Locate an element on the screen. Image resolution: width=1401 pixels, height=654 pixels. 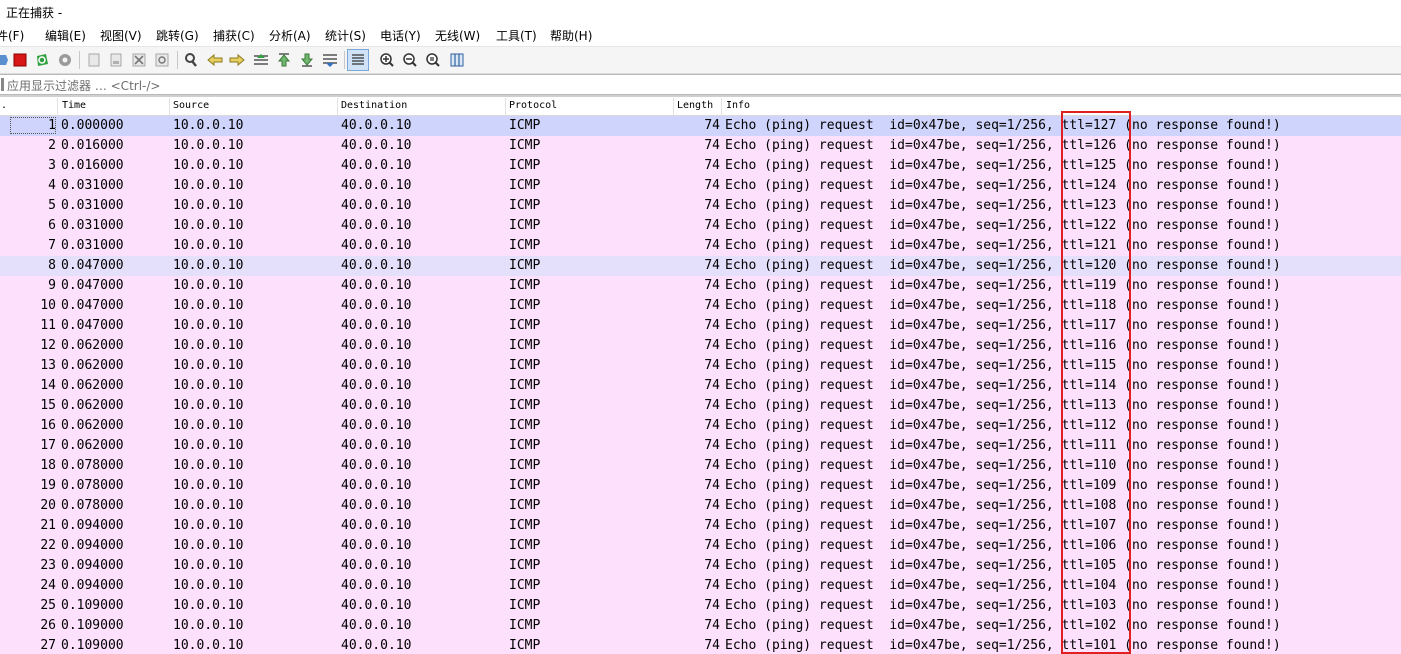
menu-analyze: 分析(A) is located at coordinates (290, 35).